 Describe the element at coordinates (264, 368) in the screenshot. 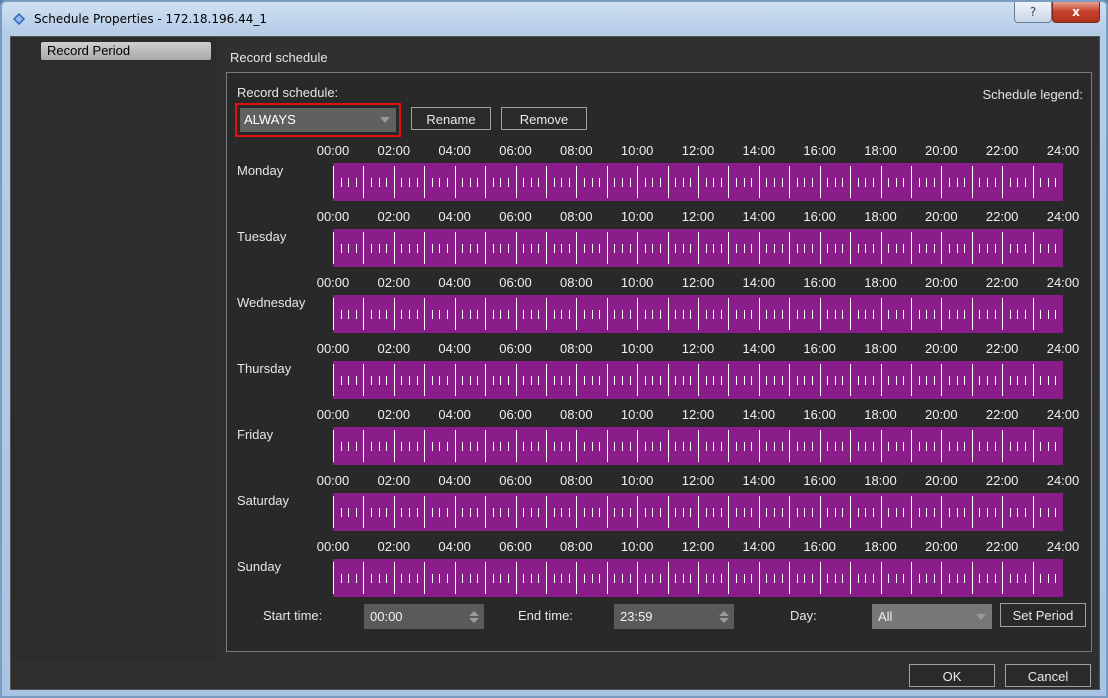

I see `day-label: Thursday` at that location.